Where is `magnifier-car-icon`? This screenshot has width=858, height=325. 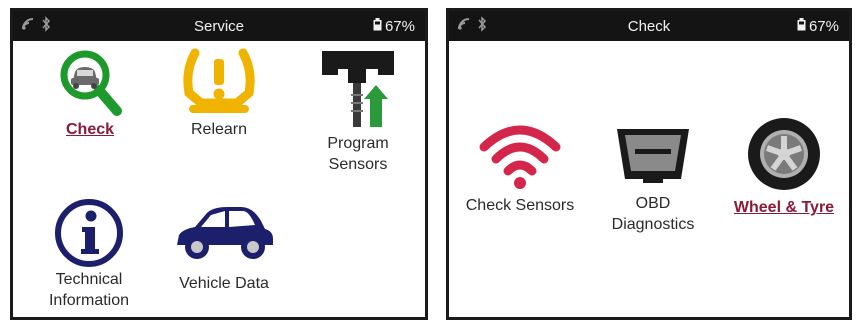 magnifier-car-icon is located at coordinates (90, 83).